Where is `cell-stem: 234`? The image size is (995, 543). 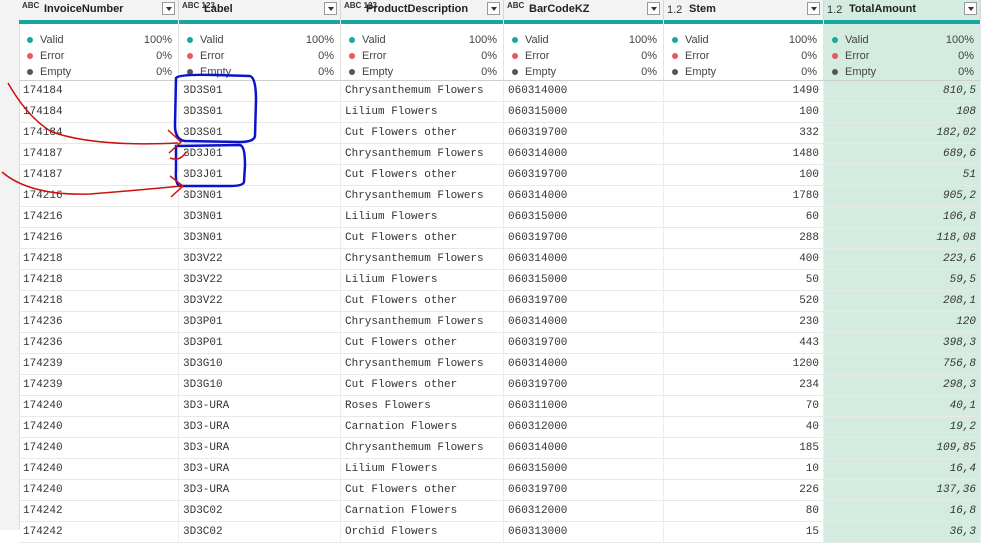 cell-stem: 234 is located at coordinates (744, 385).